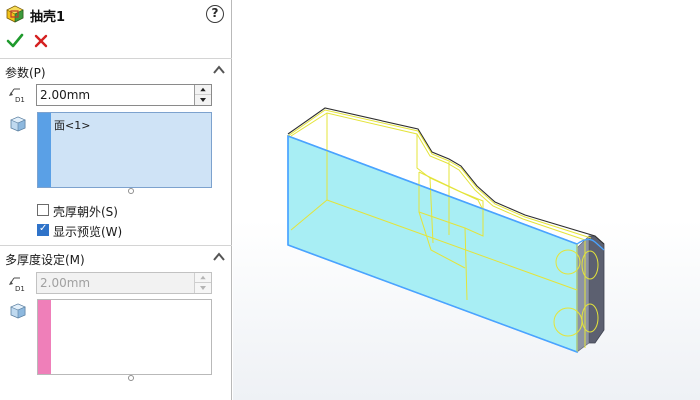 Image resolution: width=700 pixels, height=400 pixels. Describe the element at coordinates (124, 95) in the screenshot. I see `thickness-input: 2.00mm` at that location.